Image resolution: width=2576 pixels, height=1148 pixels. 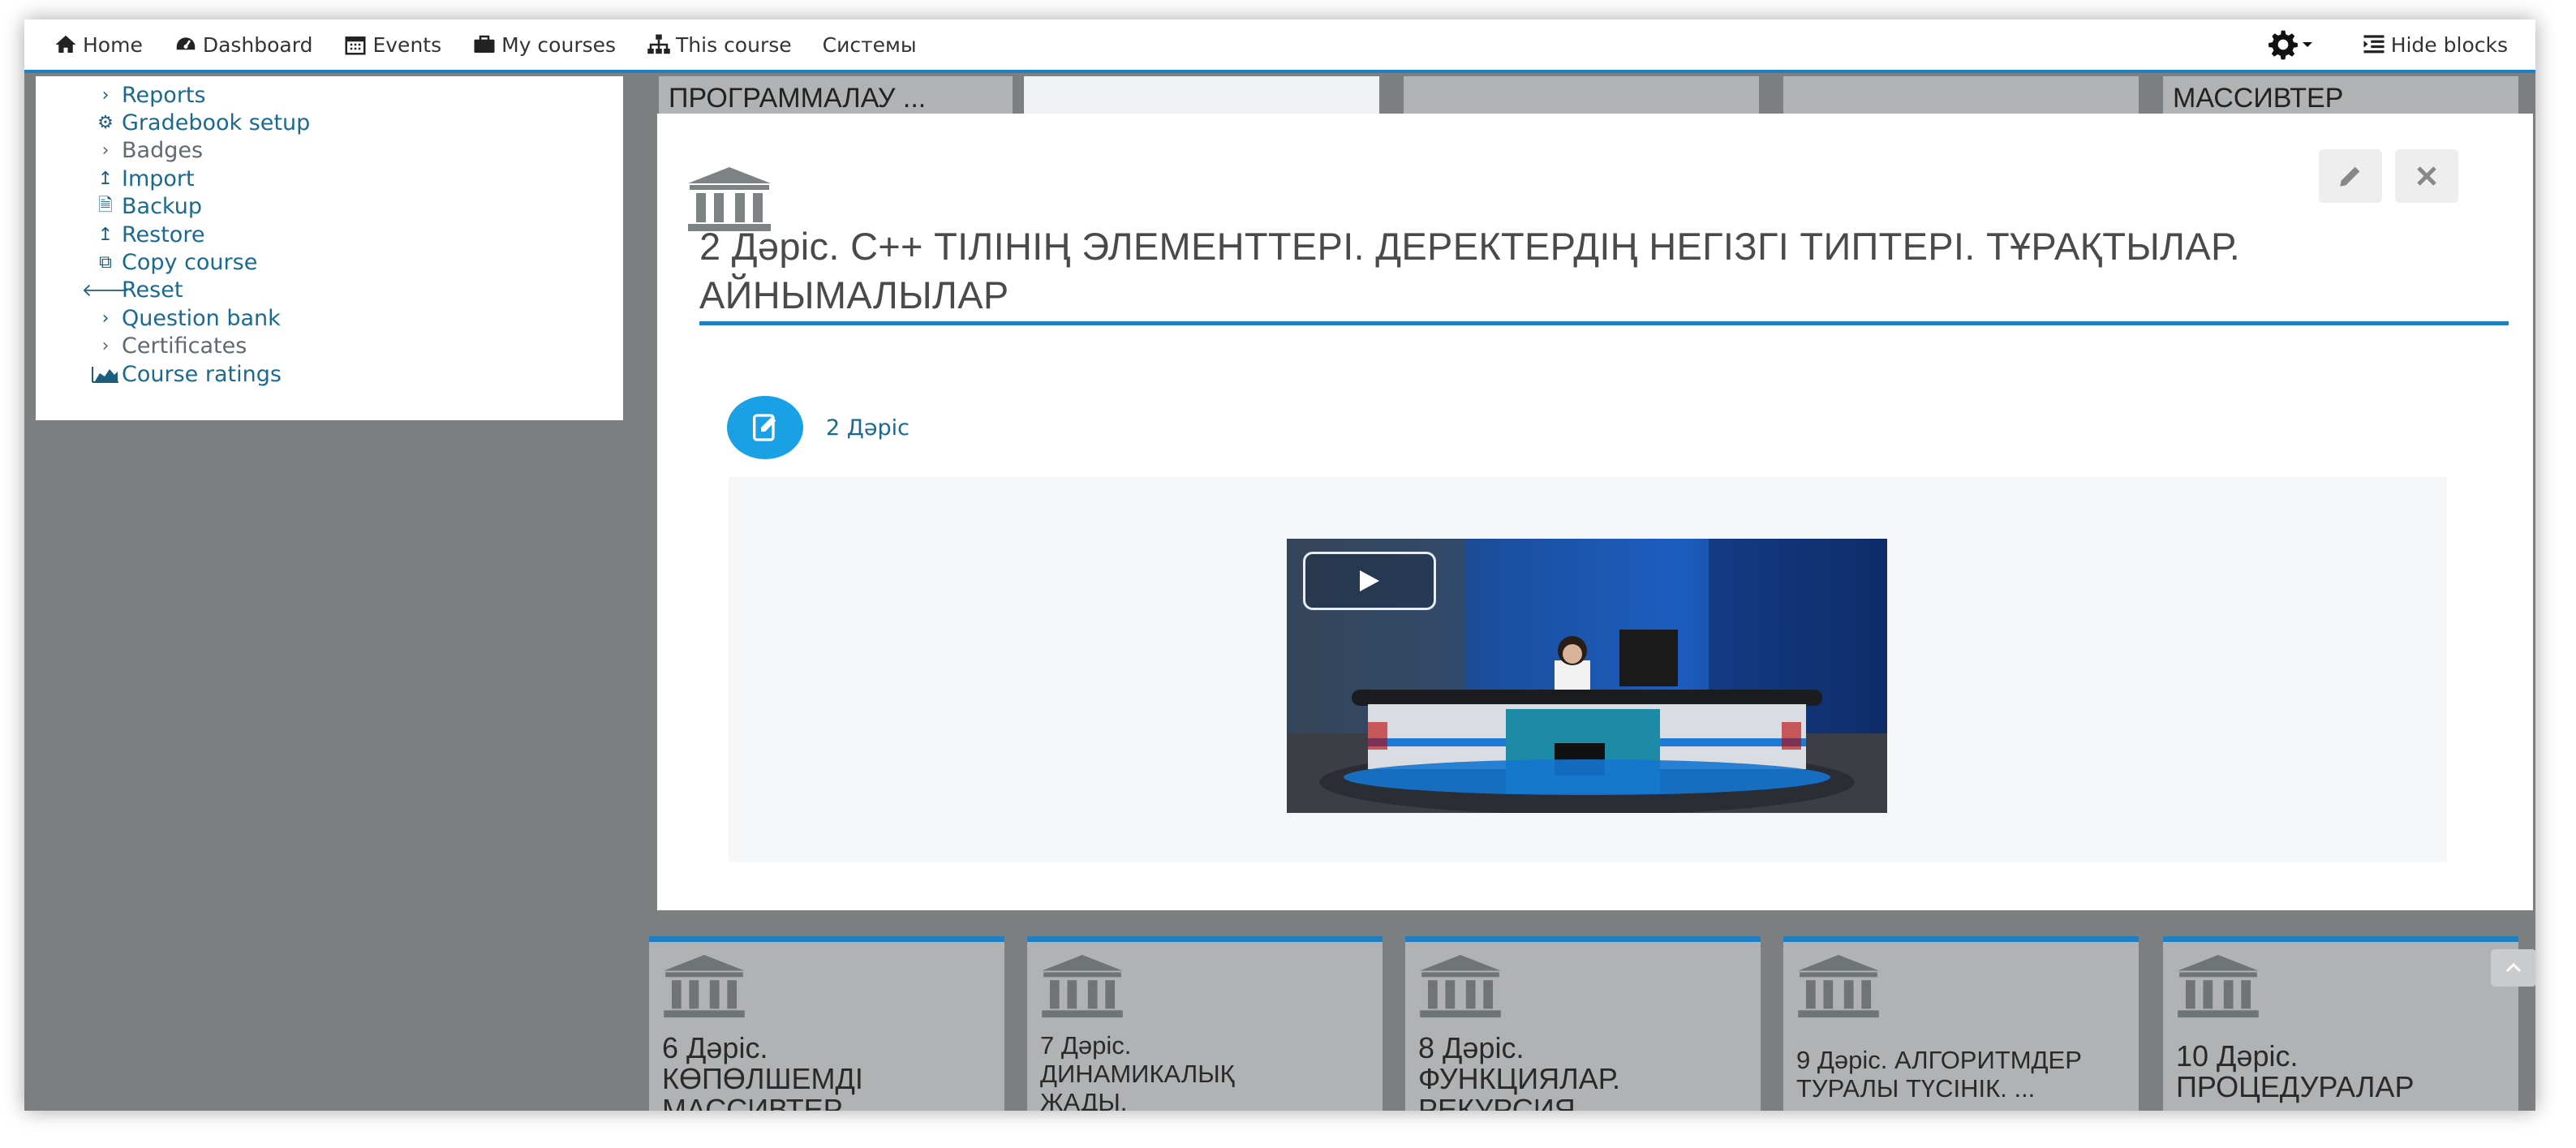 What do you see at coordinates (734, 44) in the screenshot?
I see `nav-this-course-label: This course` at bounding box center [734, 44].